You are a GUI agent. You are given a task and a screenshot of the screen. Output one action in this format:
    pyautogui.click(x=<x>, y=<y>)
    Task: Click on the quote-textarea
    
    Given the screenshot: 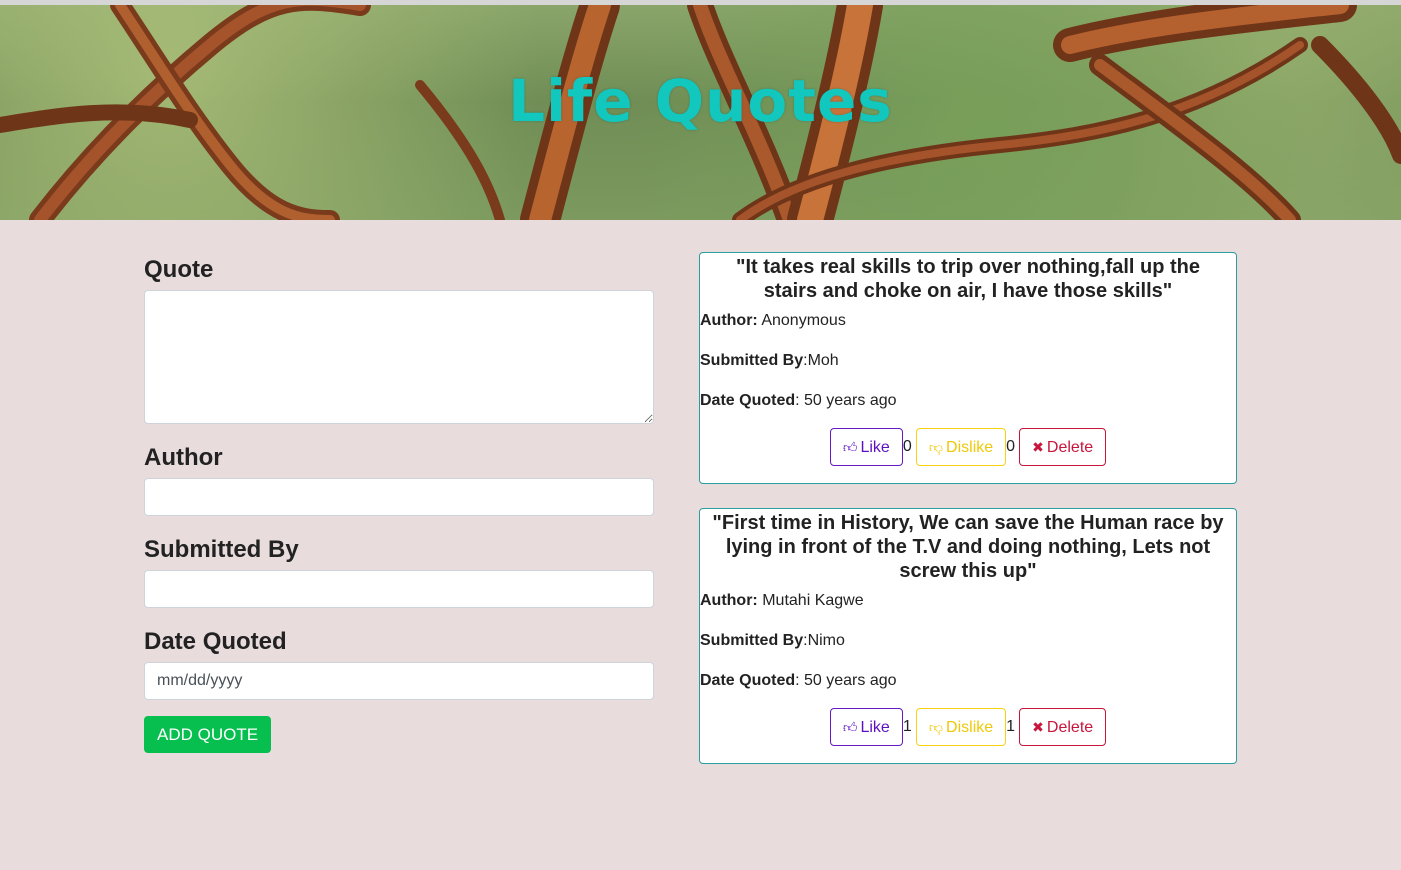 What is the action you would take?
    pyautogui.click(x=399, y=357)
    